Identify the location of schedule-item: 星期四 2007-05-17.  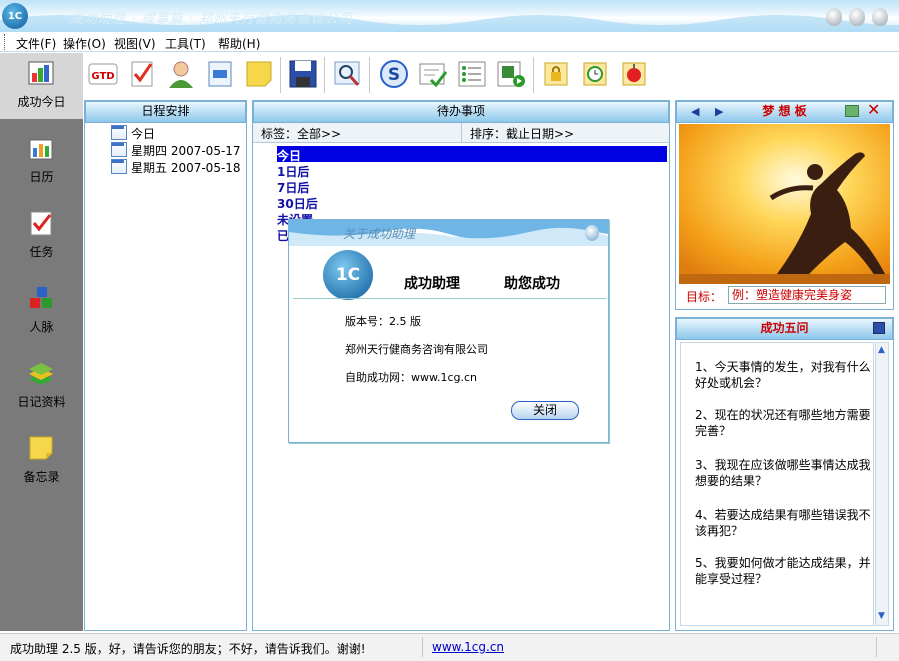
(176, 150).